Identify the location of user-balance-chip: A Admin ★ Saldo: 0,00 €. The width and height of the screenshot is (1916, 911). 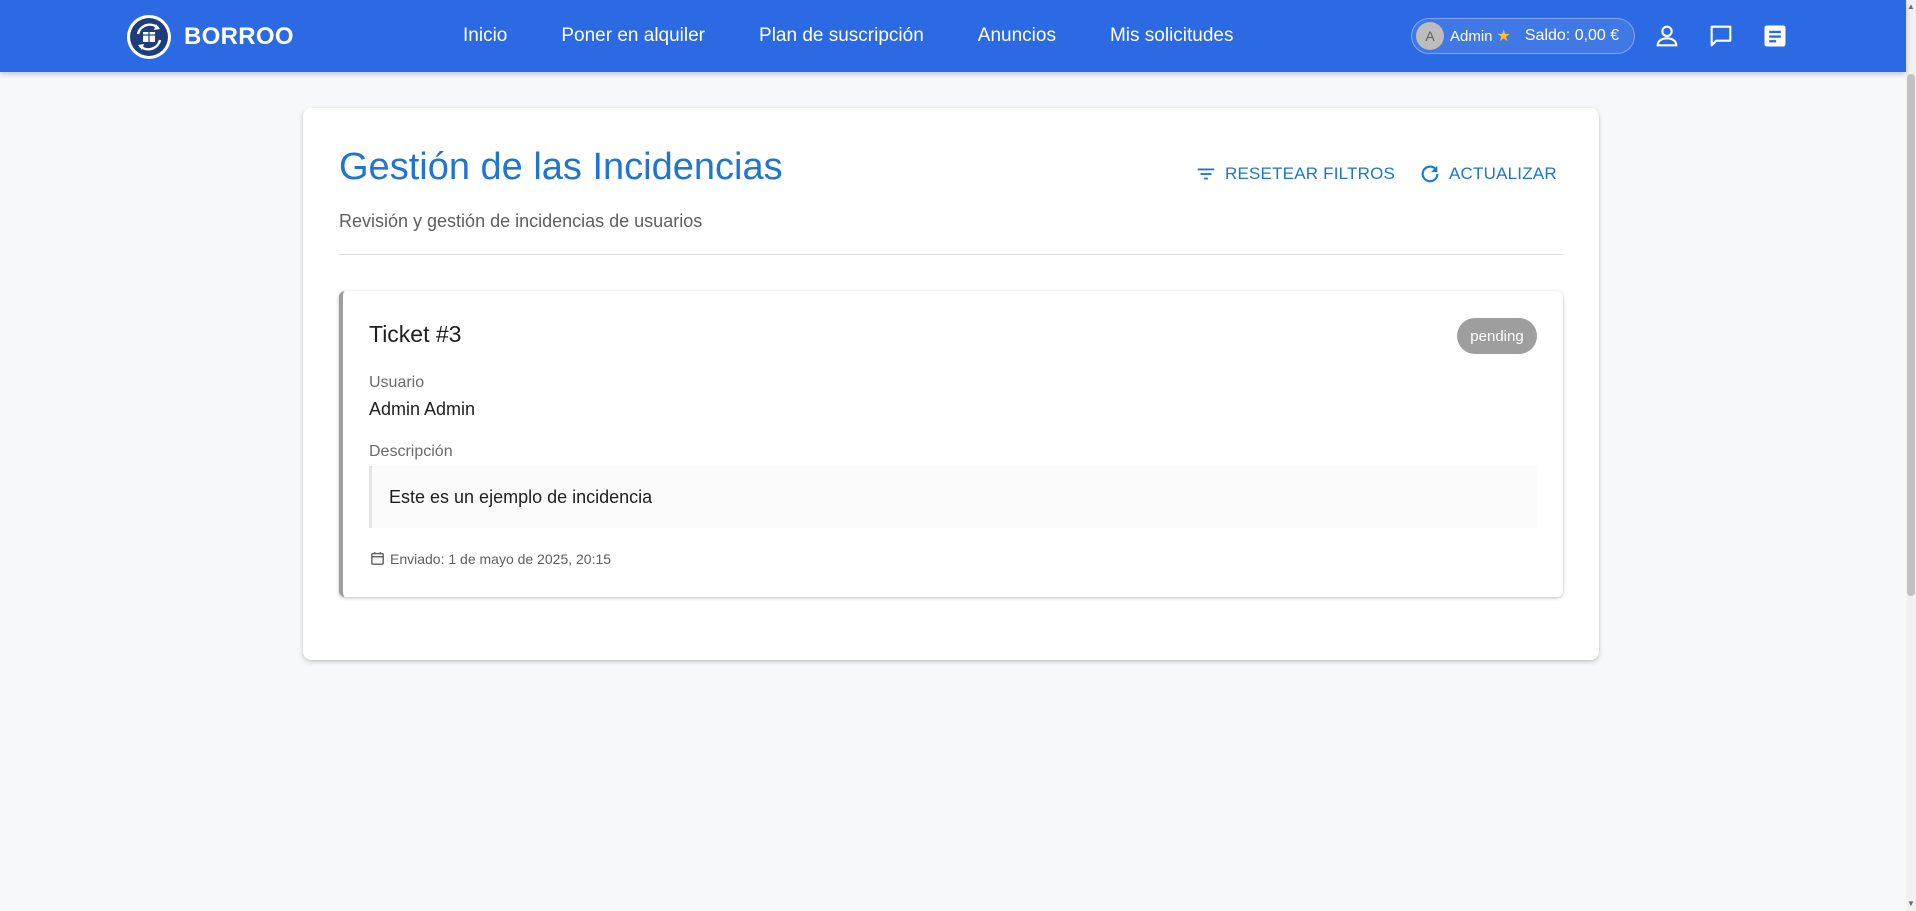
(1523, 36).